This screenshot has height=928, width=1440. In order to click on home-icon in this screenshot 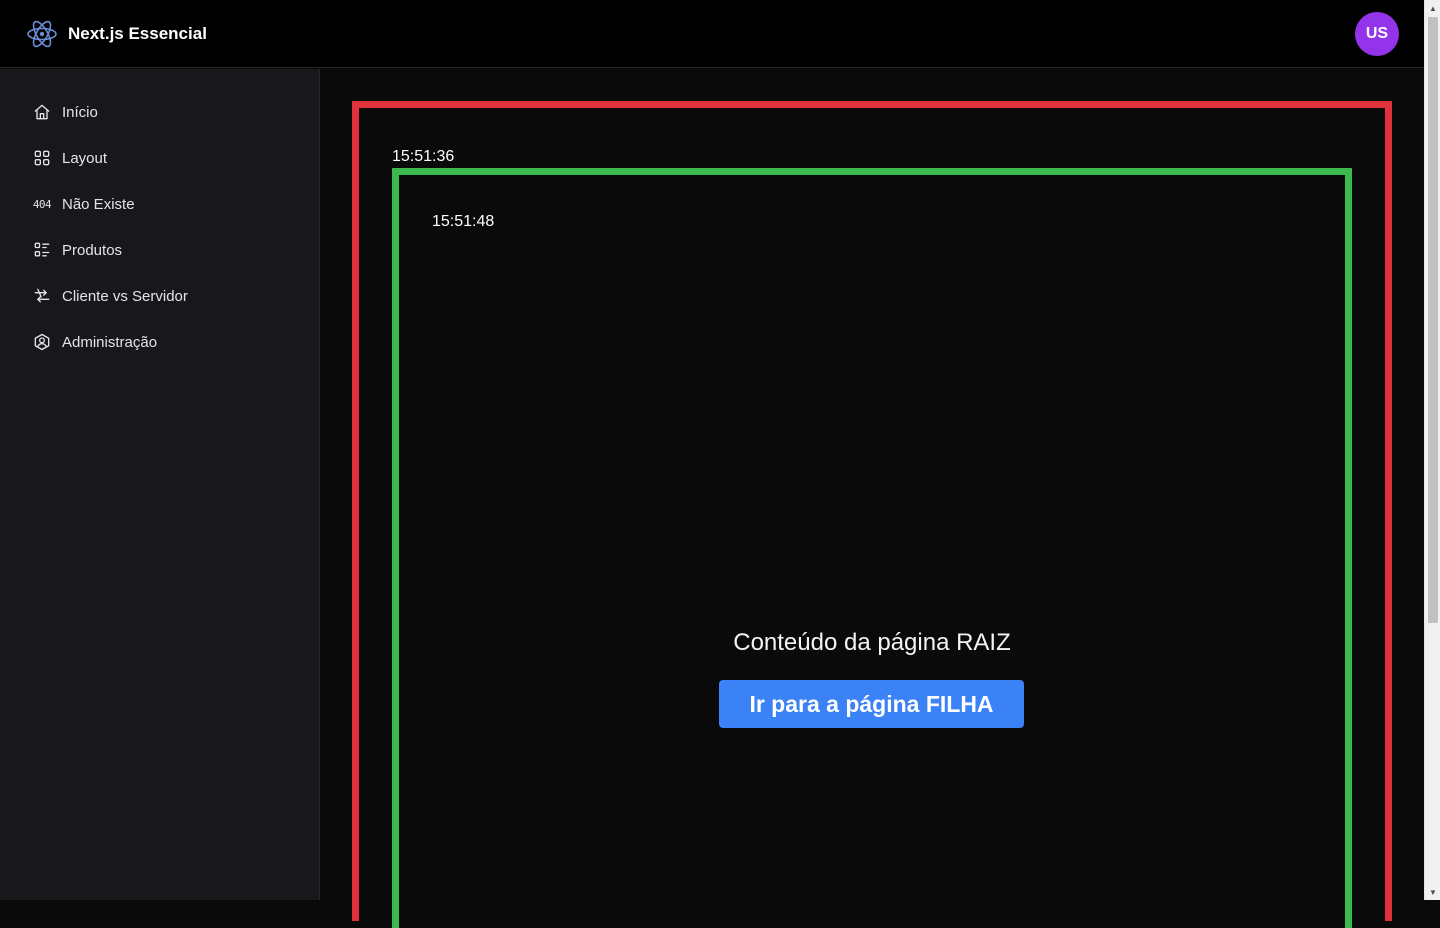, I will do `click(42, 112)`.